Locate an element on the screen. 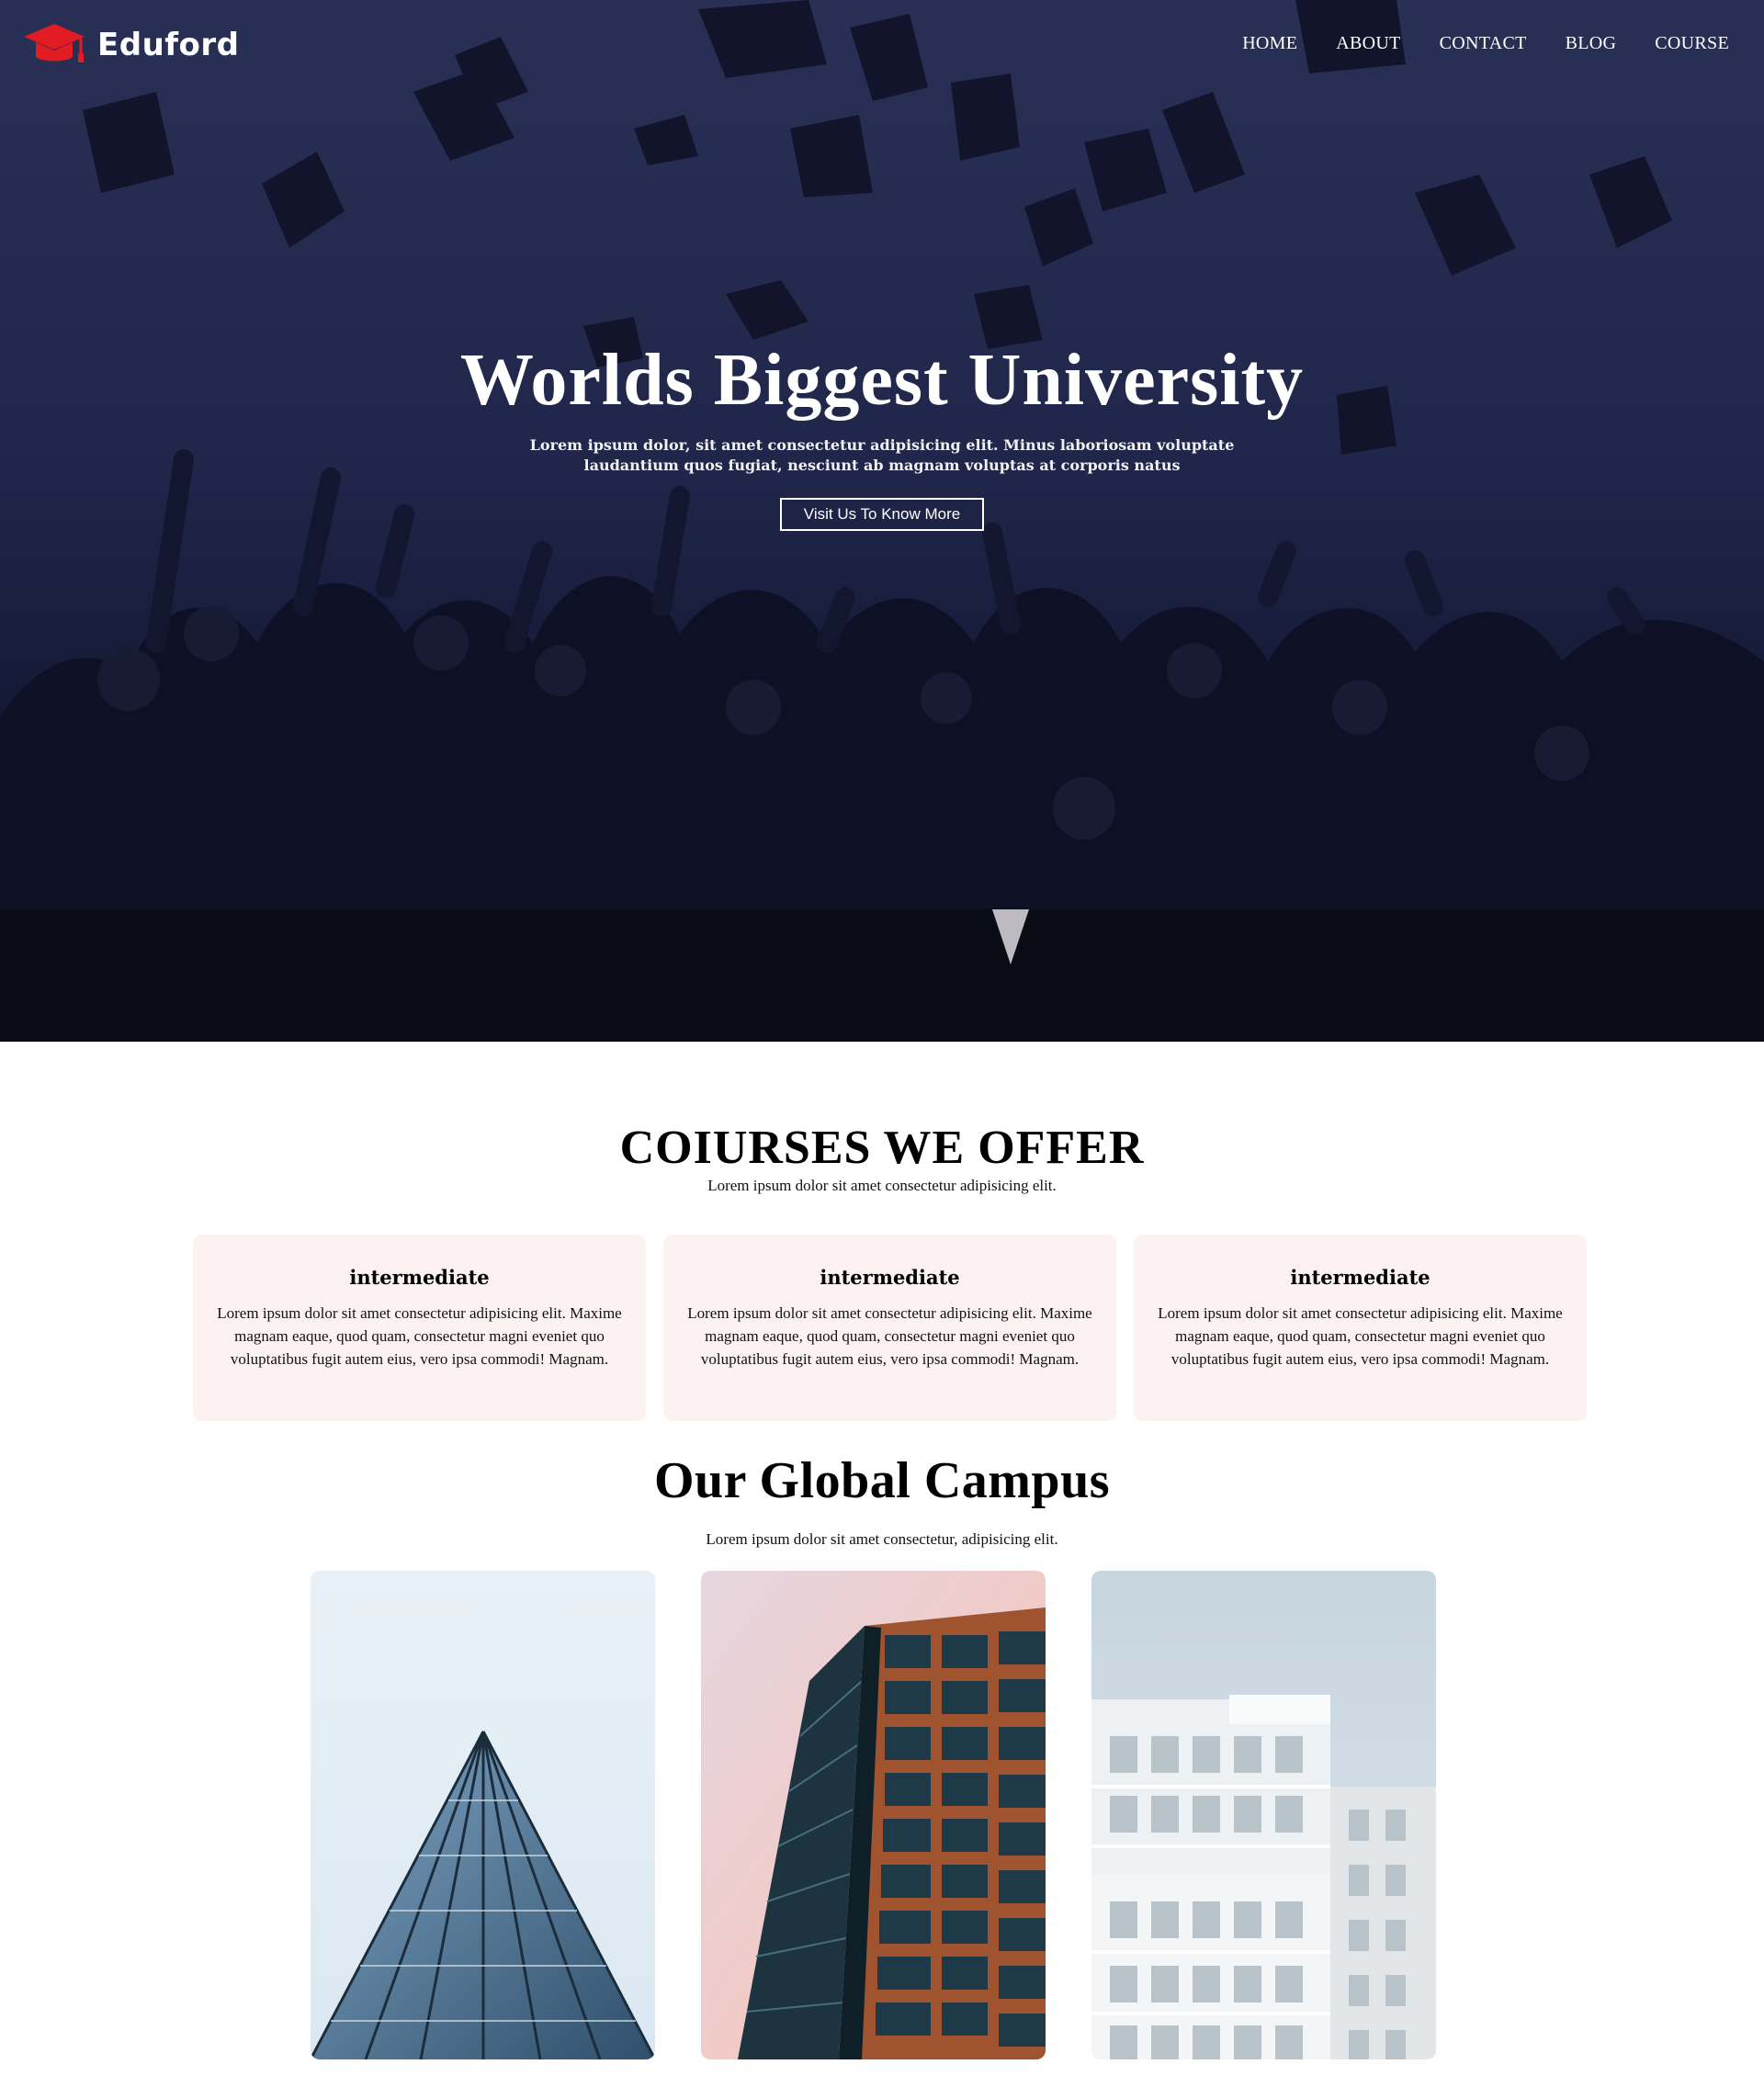 The height and width of the screenshot is (2087, 1764). campus-title: Our Global Campus is located at coordinates (882, 1480).